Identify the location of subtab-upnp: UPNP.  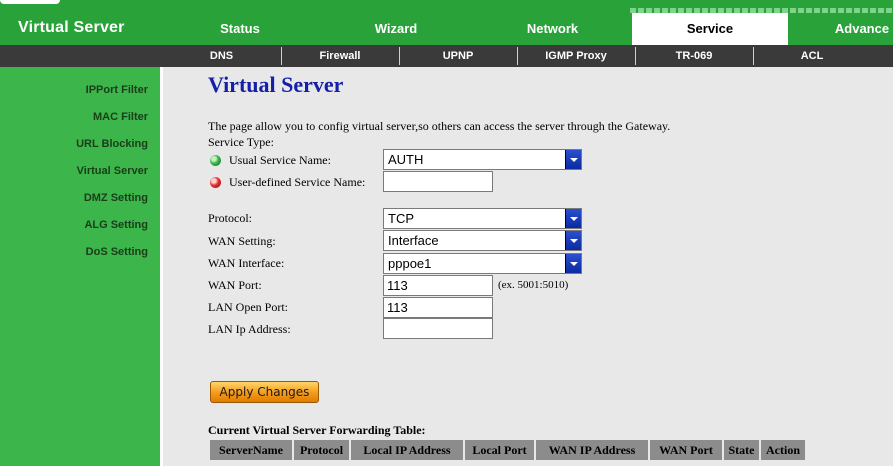
(457, 56).